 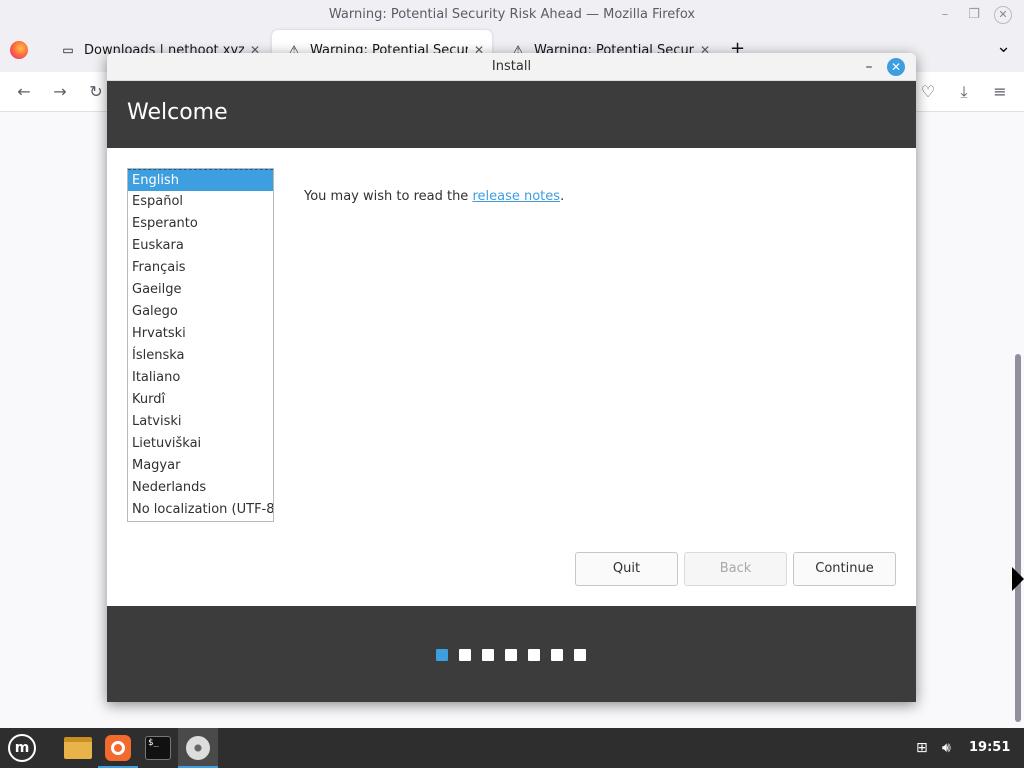 What do you see at coordinates (928, 92) in the screenshot?
I see `pocket-icon: ♡` at bounding box center [928, 92].